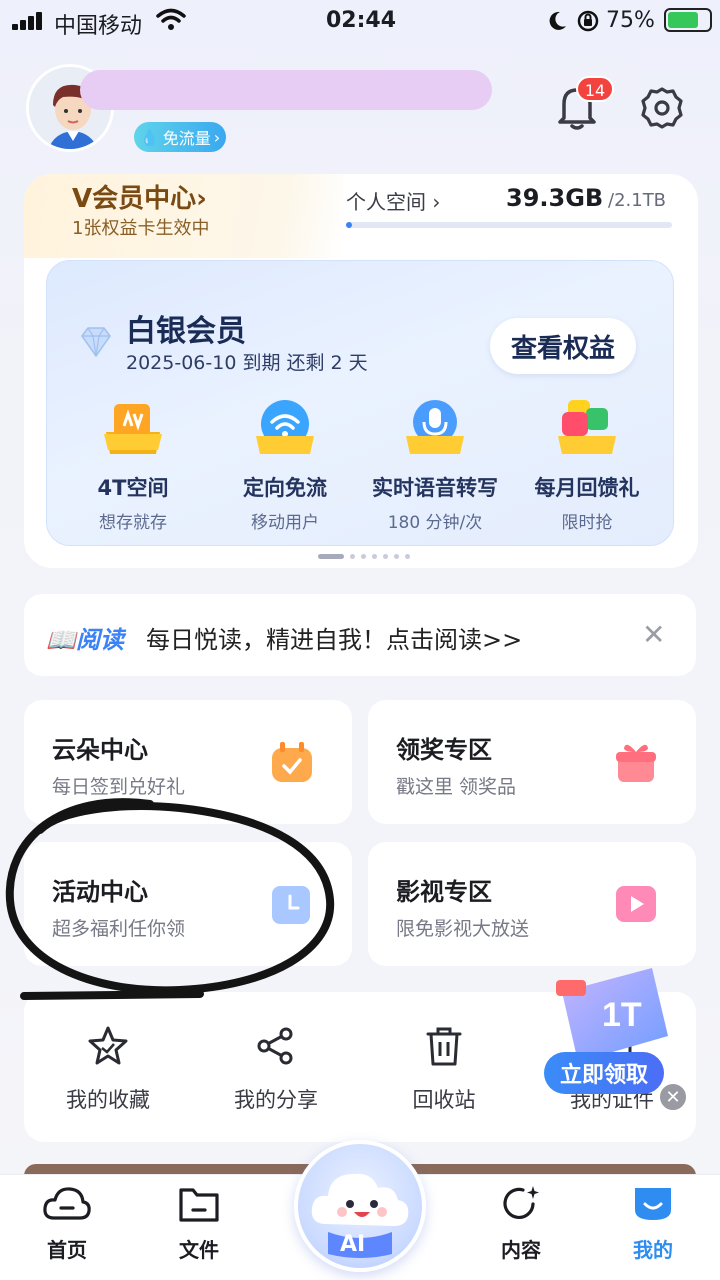 The height and width of the screenshot is (1280, 720). I want to click on chevron-right-icon: ›, so click(217, 137).